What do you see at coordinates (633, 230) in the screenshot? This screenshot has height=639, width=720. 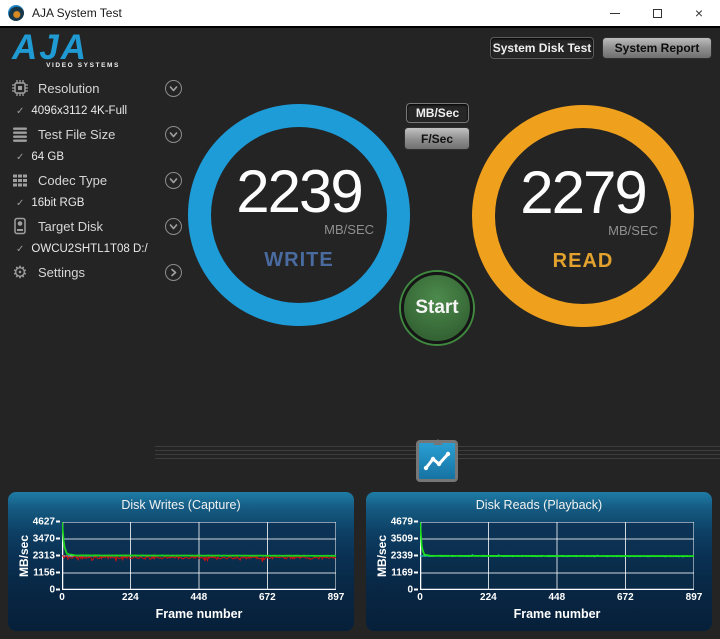 I see `read-speed-unit: MB/SEC` at bounding box center [633, 230].